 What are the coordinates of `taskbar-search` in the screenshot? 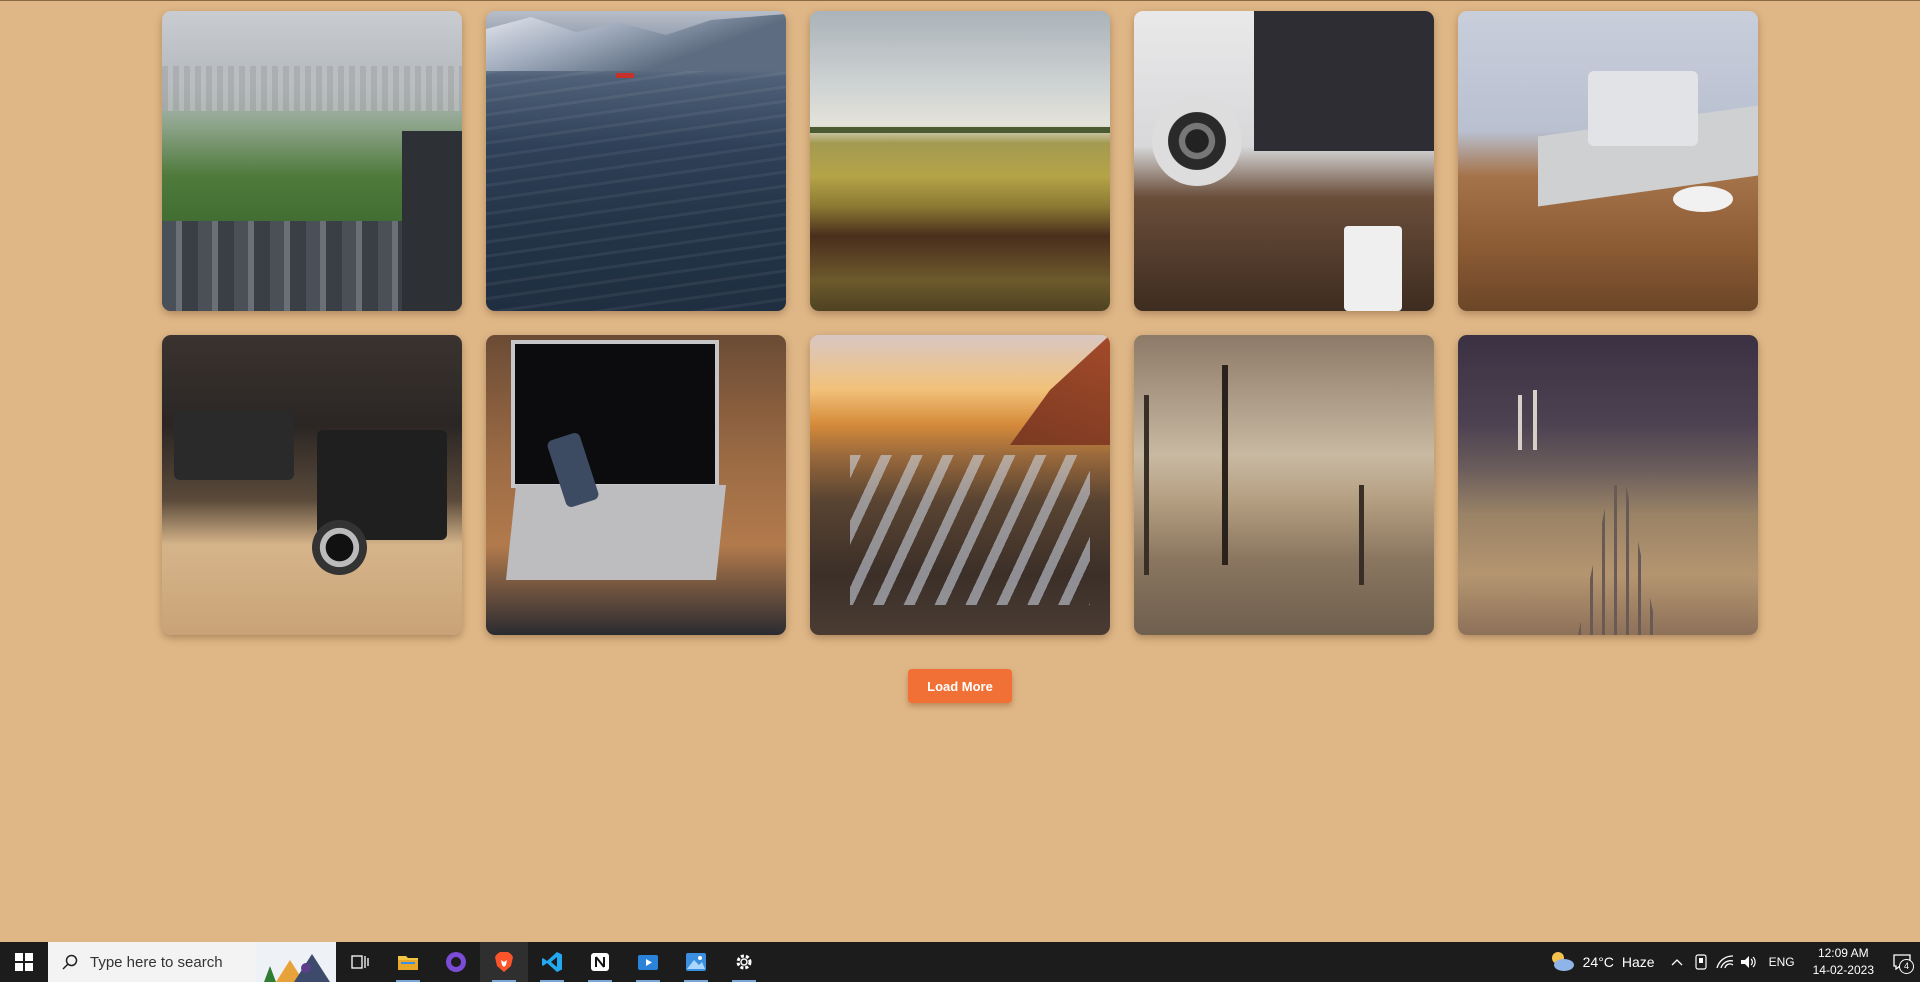 It's located at (192, 962).